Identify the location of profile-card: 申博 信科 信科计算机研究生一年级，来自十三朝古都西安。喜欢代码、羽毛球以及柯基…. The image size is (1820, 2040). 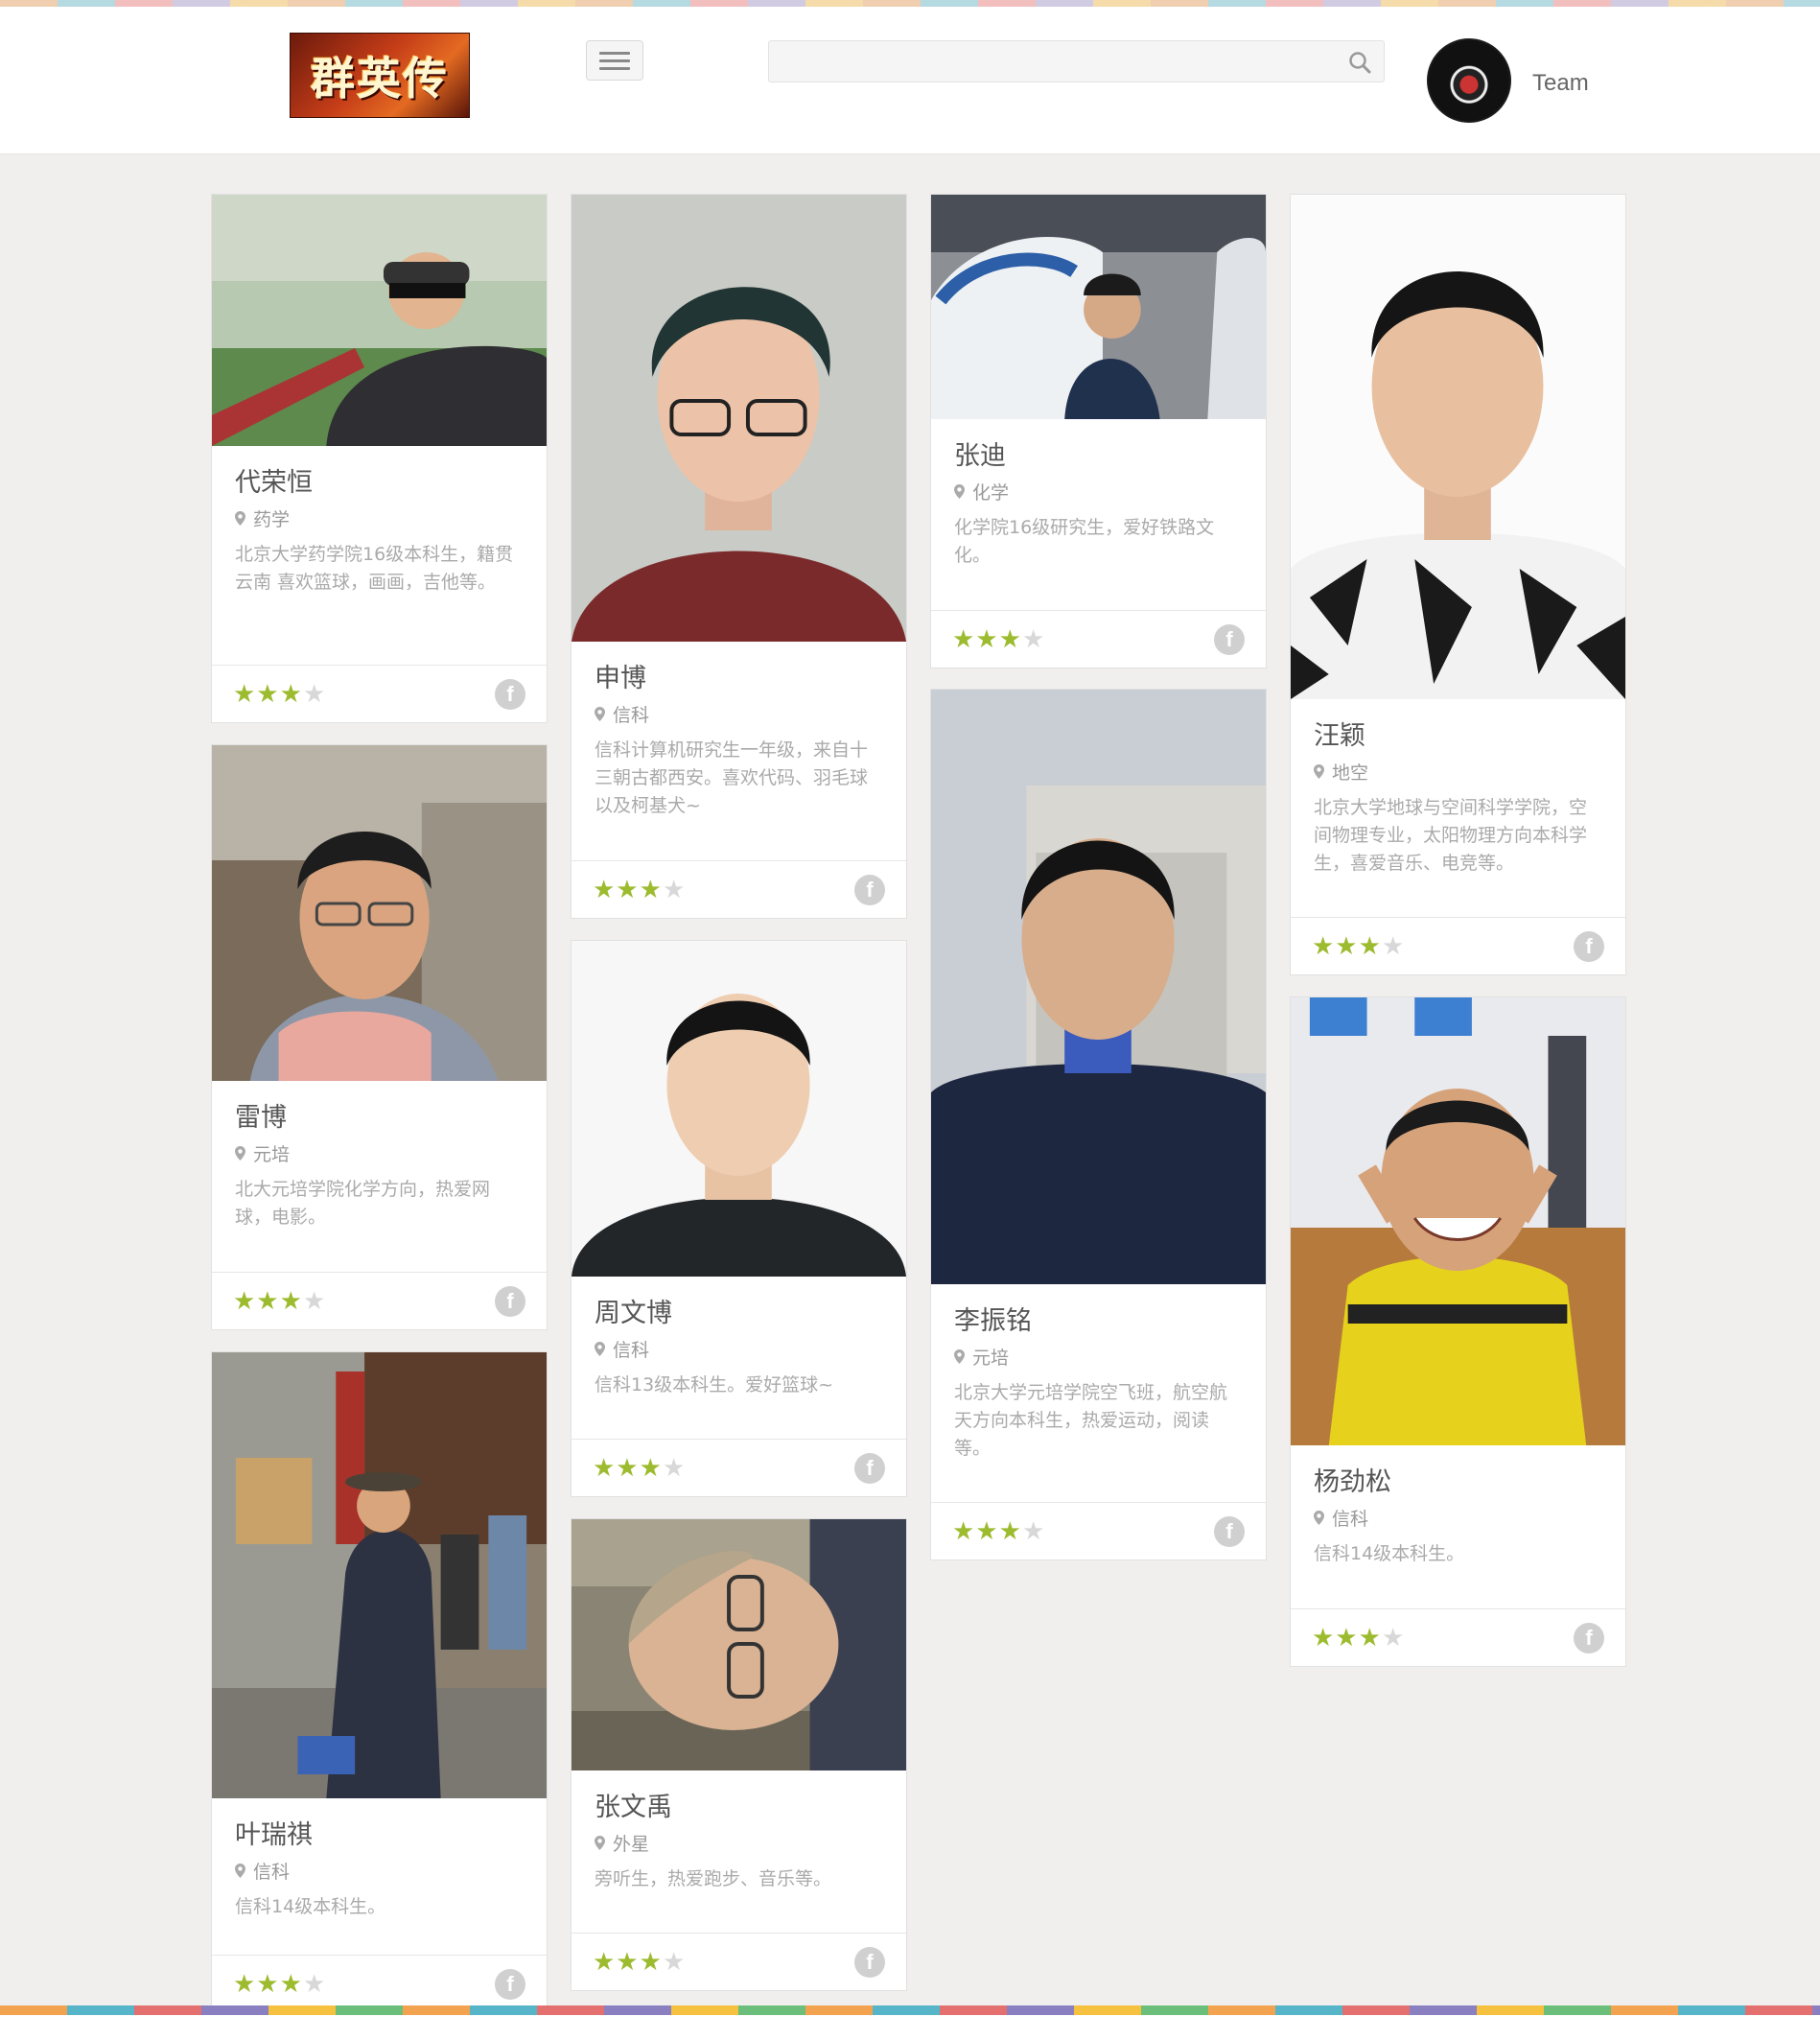
(739, 556).